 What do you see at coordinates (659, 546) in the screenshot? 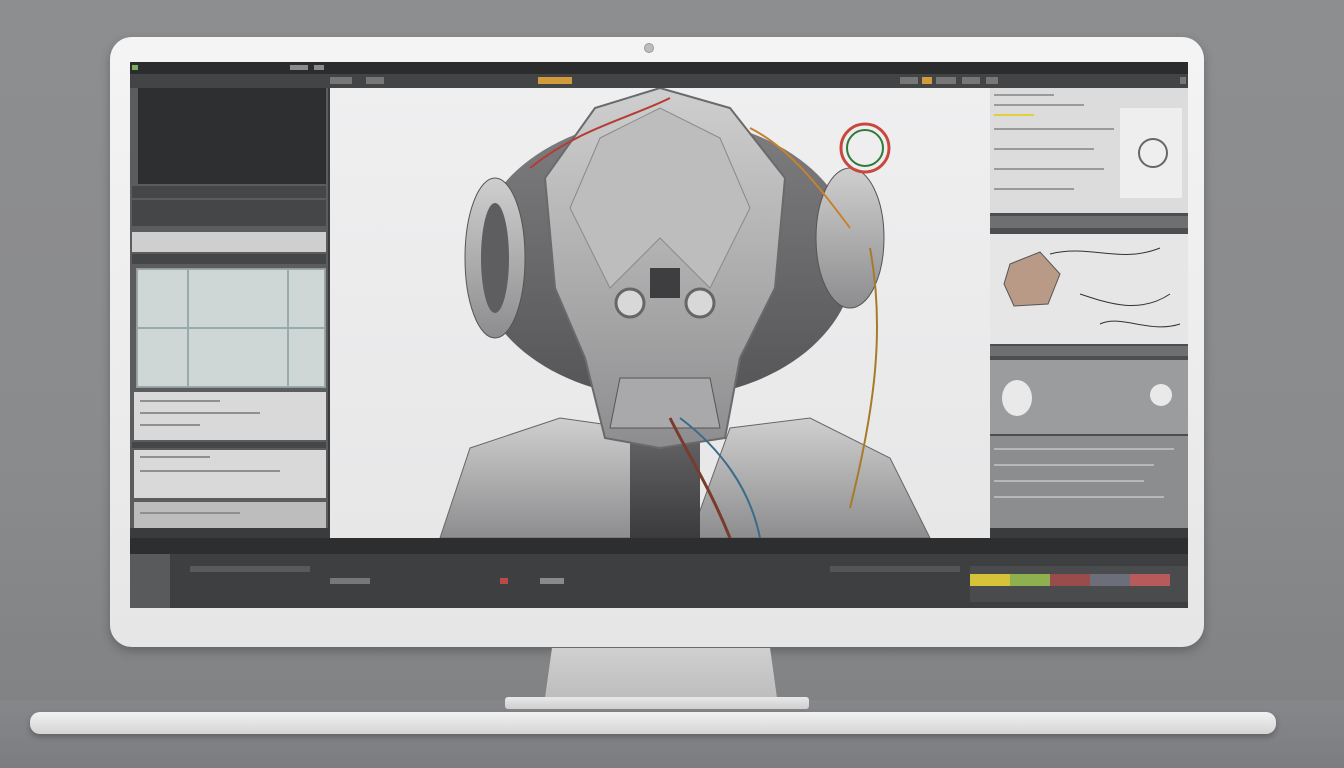
I see `timeline-ruler` at bounding box center [659, 546].